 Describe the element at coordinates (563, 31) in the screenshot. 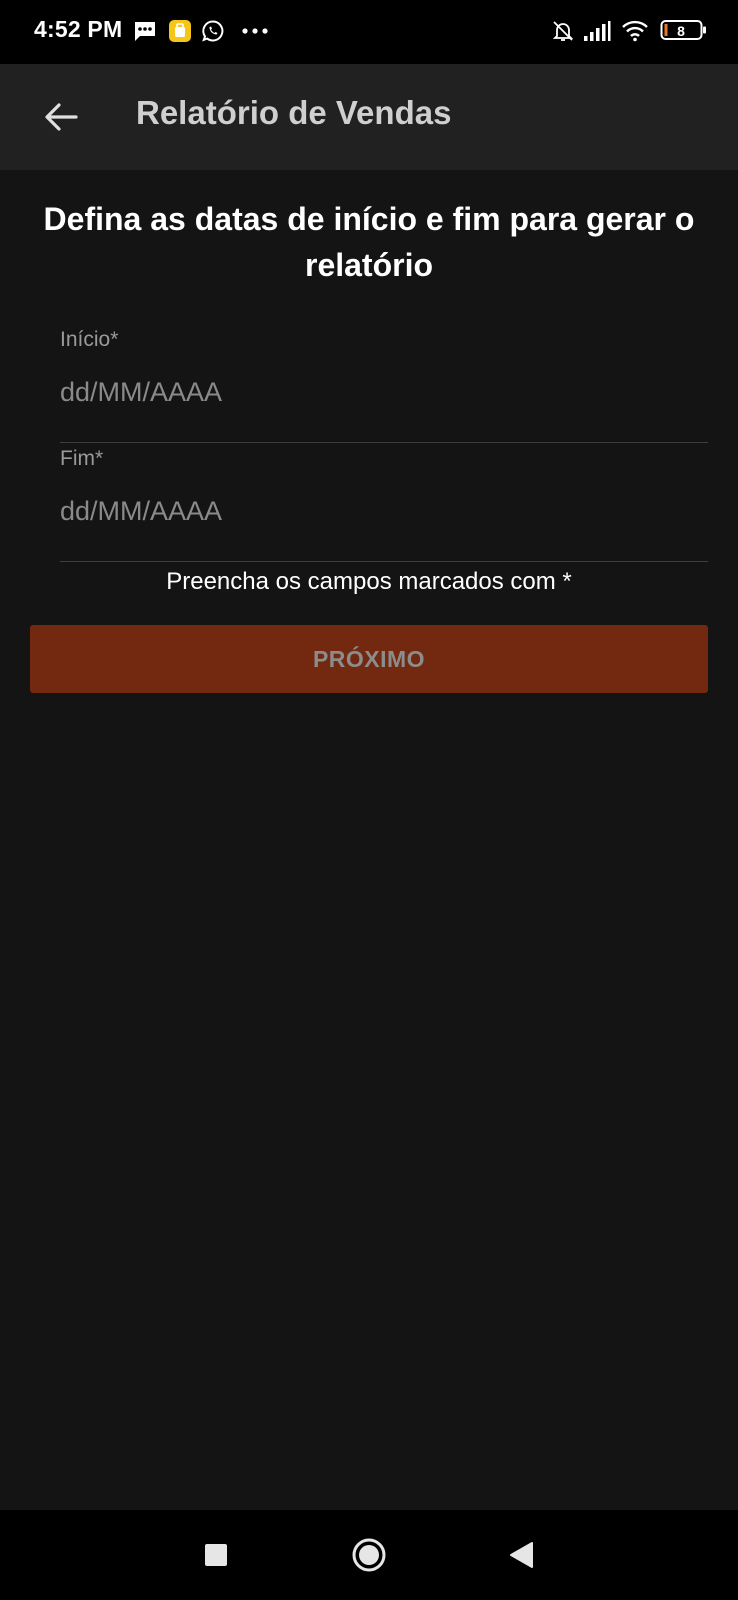

I see `notifications-muted-icon` at that location.